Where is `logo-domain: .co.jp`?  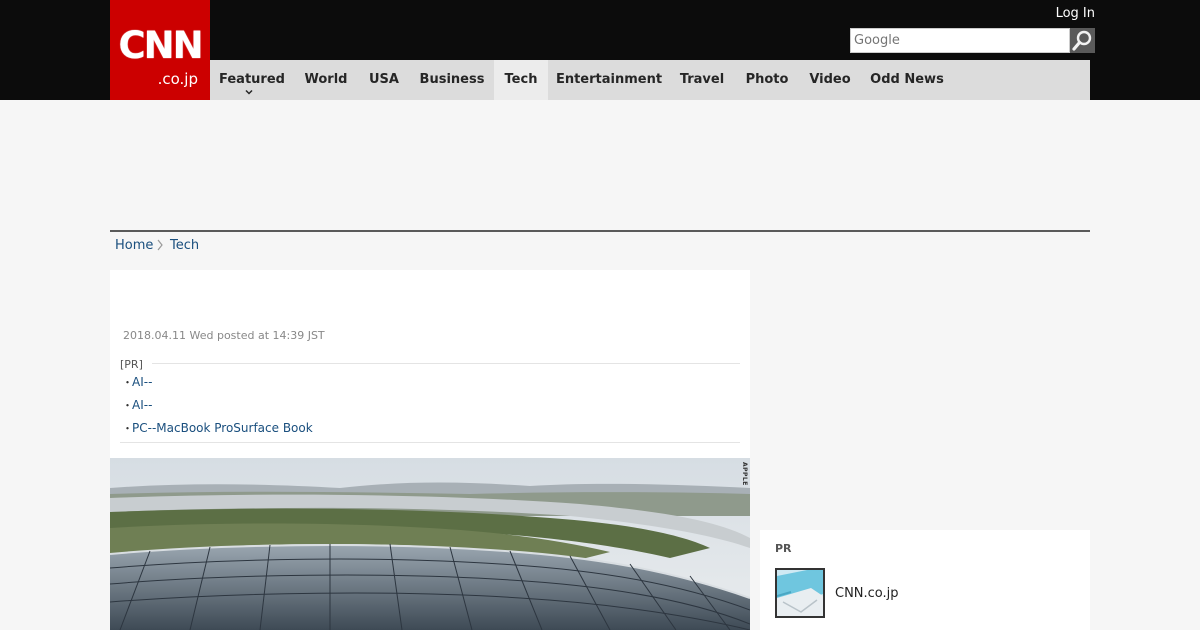
logo-domain: .co.jp is located at coordinates (177, 79).